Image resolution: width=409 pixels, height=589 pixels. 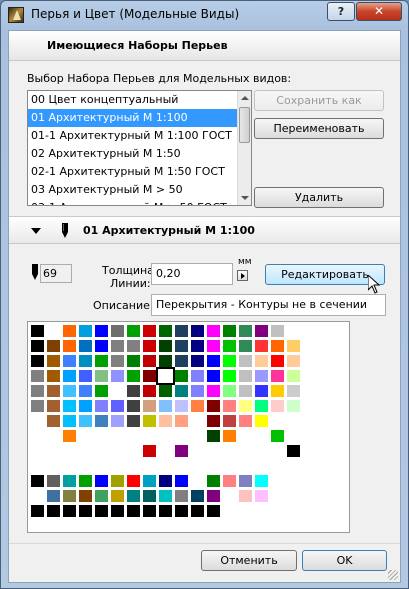 What do you see at coordinates (393, 575) in the screenshot?
I see `resize-grip-icon` at bounding box center [393, 575].